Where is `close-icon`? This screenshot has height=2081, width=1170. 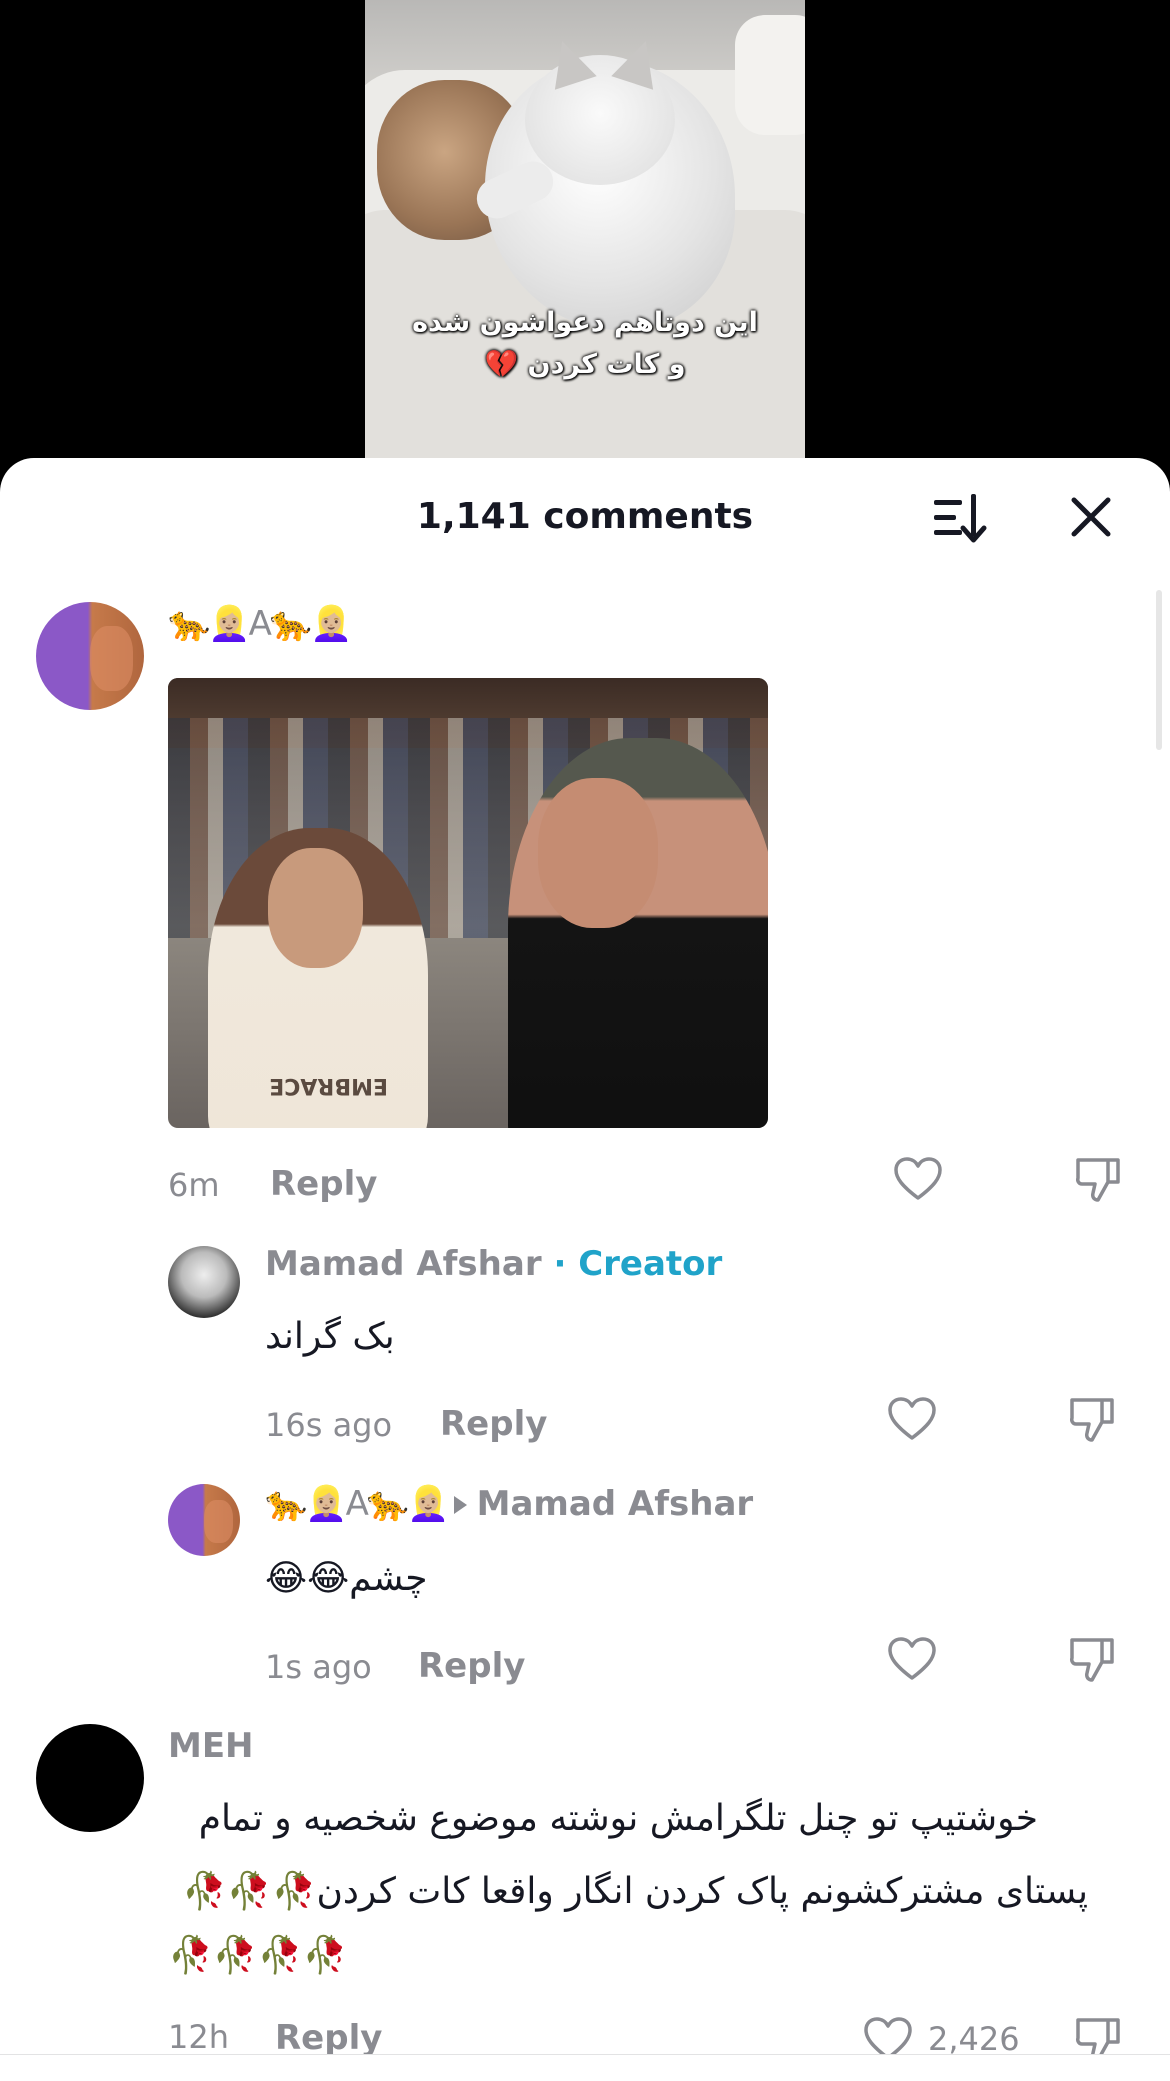 close-icon is located at coordinates (1091, 517).